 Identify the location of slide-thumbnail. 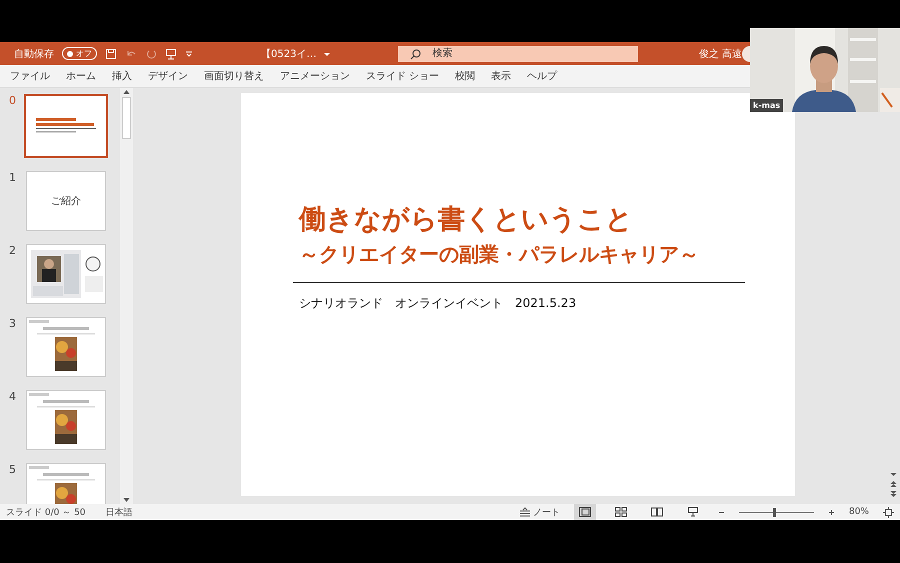
(66, 126).